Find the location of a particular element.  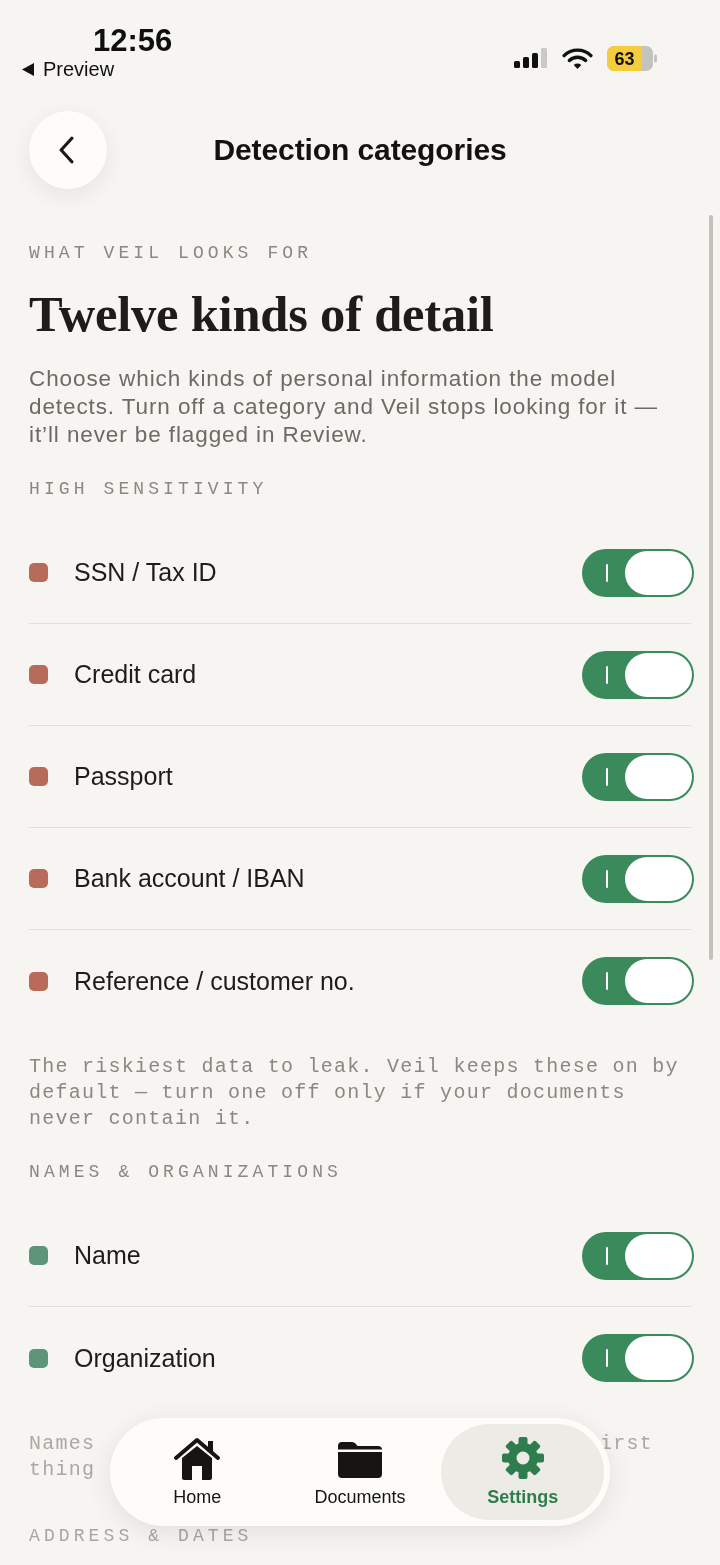

category-label: Reference / customer no. is located at coordinates (215, 981).